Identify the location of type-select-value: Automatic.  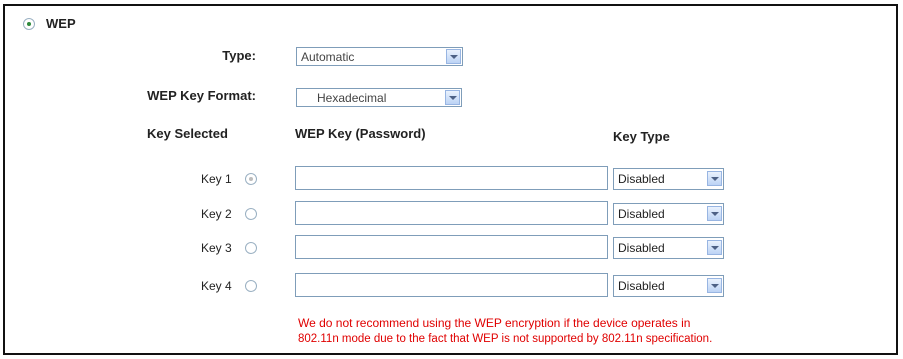
(328, 57).